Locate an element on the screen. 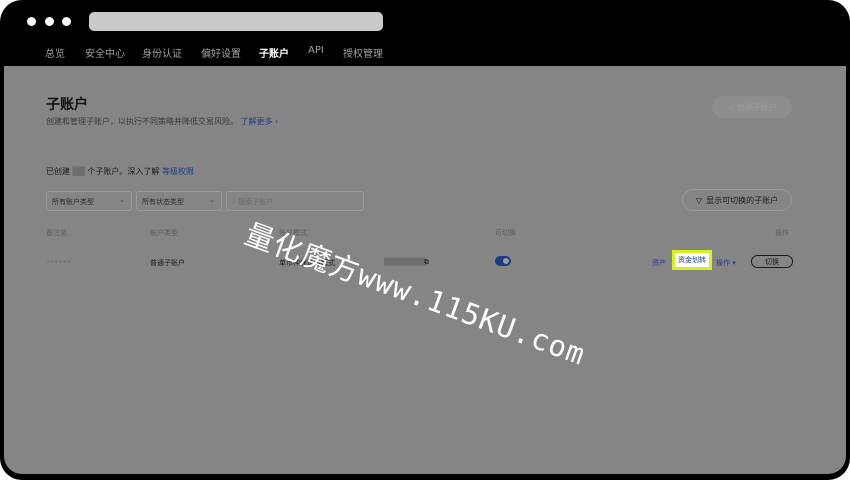 The height and width of the screenshot is (480, 850). learn-more-label: 了解更多 is located at coordinates (256, 121).